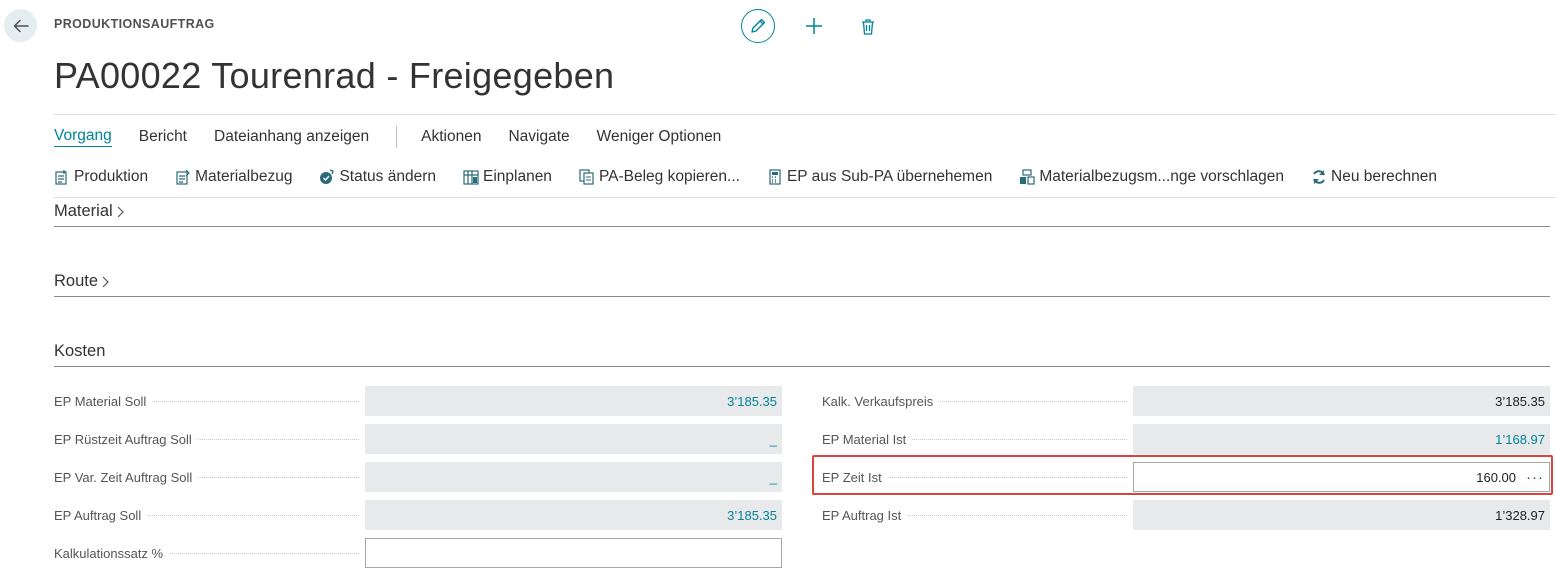 The height and width of the screenshot is (583, 1556). Describe the element at coordinates (775, 177) in the screenshot. I see `calculator-icon` at that location.